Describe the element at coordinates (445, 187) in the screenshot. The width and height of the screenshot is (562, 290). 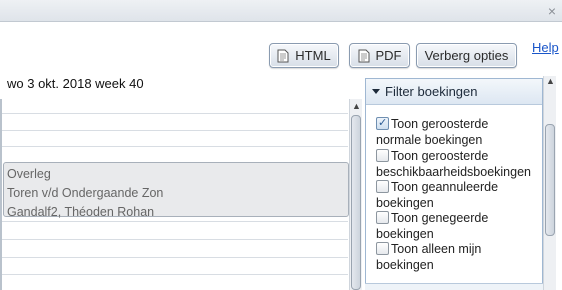
I see `option-label-line1: Toon geannuleerde` at that location.